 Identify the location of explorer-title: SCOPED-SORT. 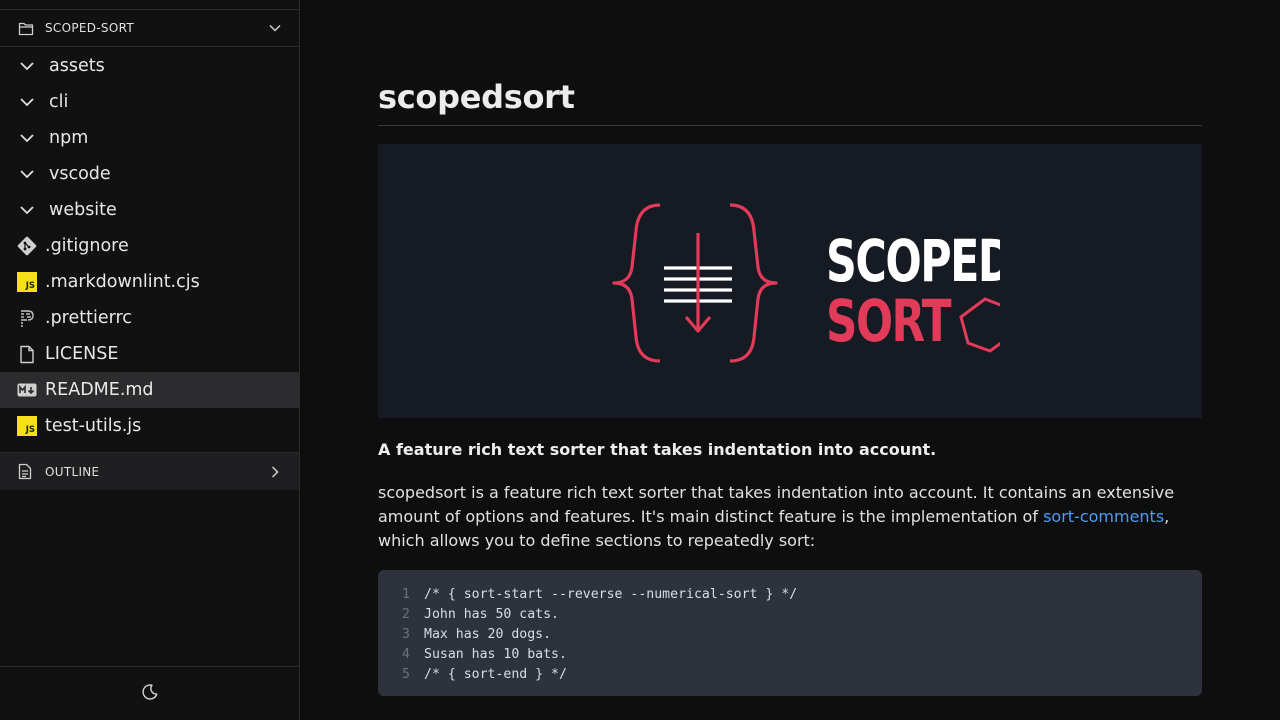
(89, 28).